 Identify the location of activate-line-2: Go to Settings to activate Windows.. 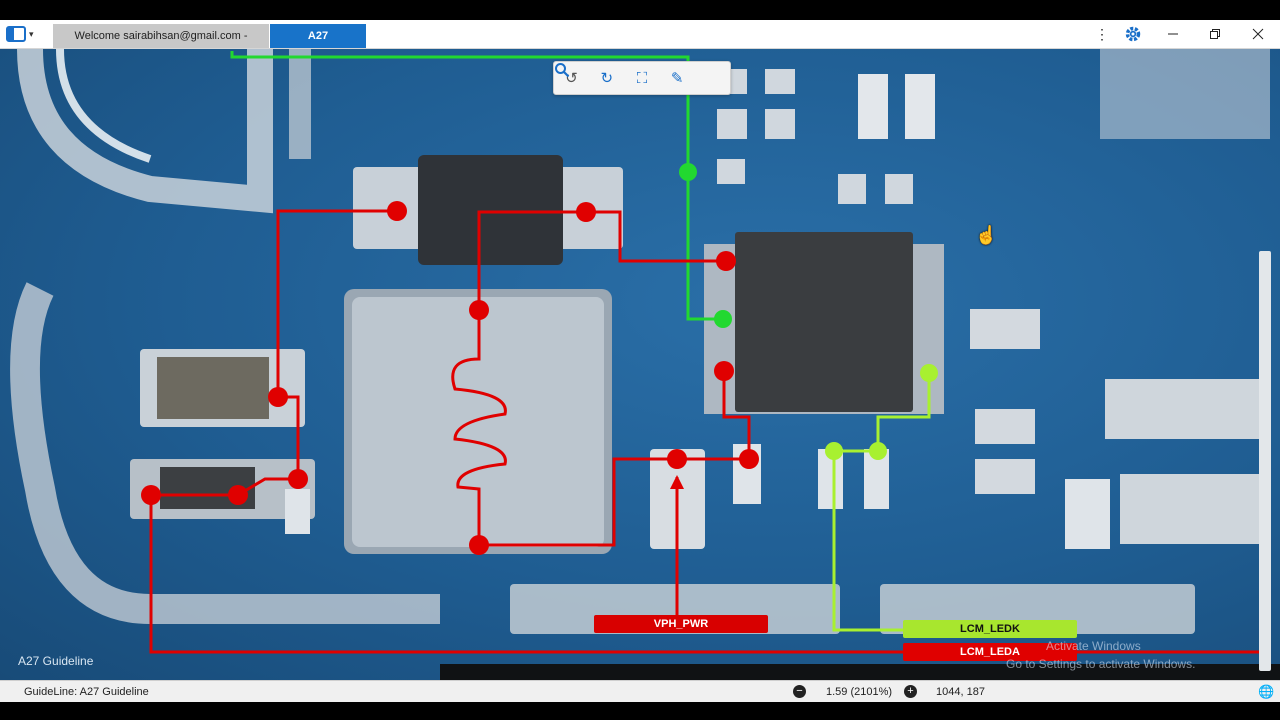
(1101, 664).